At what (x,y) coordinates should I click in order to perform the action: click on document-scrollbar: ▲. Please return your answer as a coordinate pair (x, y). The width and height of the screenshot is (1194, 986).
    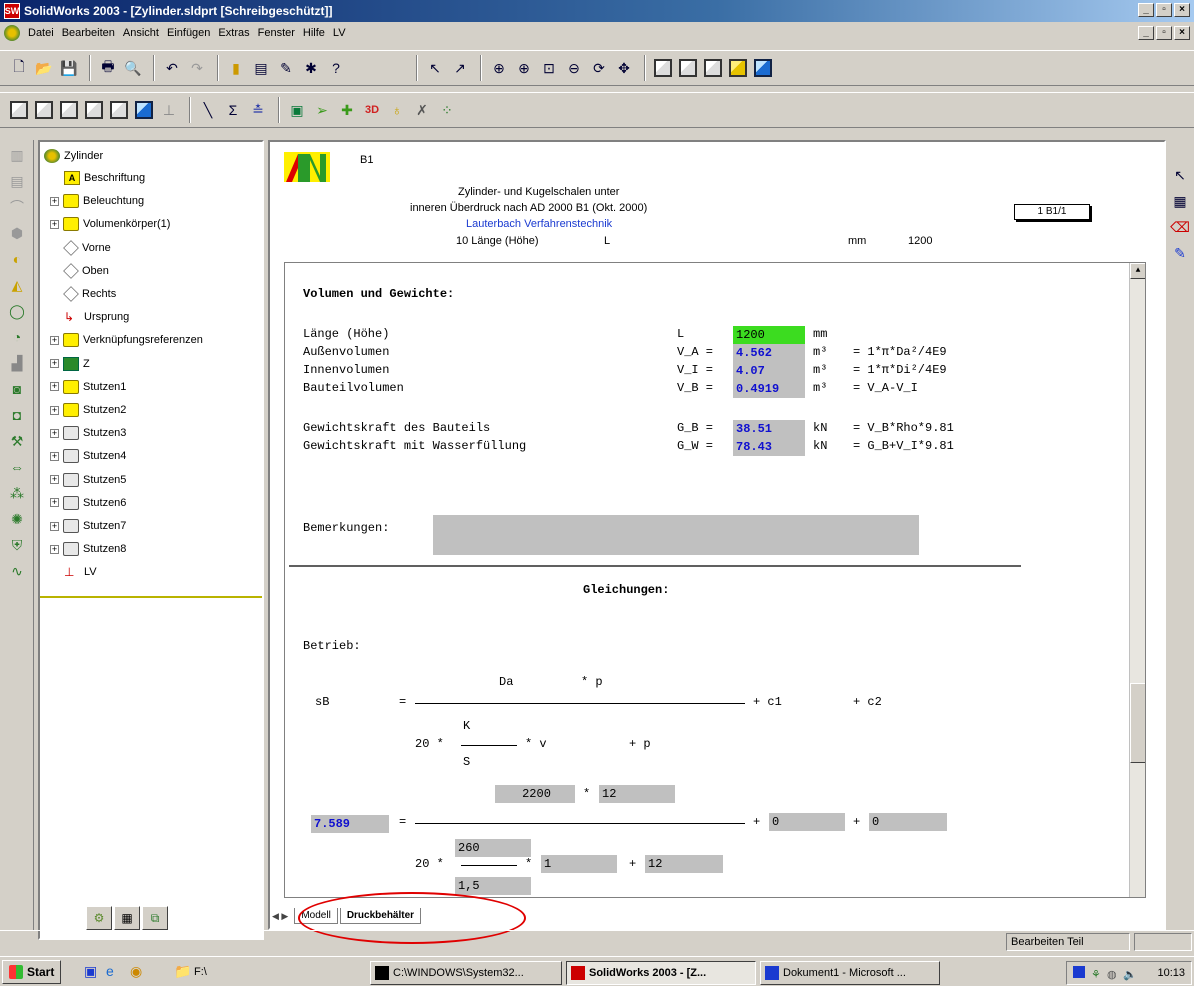
    Looking at the image, I should click on (1137, 580).